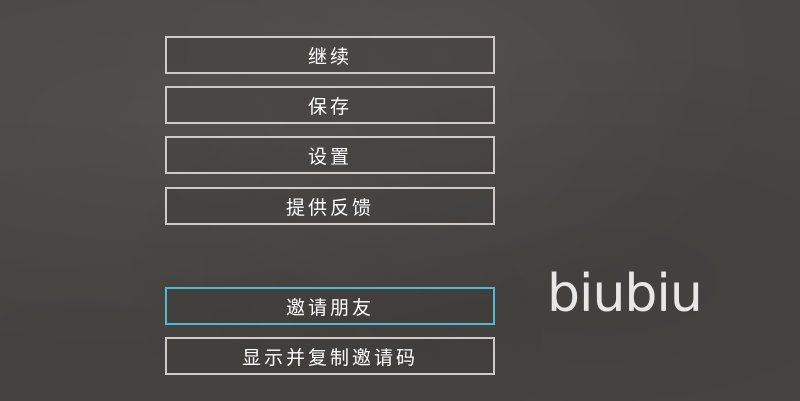 Image resolution: width=800 pixels, height=401 pixels. I want to click on save-button: 保存, so click(330, 105).